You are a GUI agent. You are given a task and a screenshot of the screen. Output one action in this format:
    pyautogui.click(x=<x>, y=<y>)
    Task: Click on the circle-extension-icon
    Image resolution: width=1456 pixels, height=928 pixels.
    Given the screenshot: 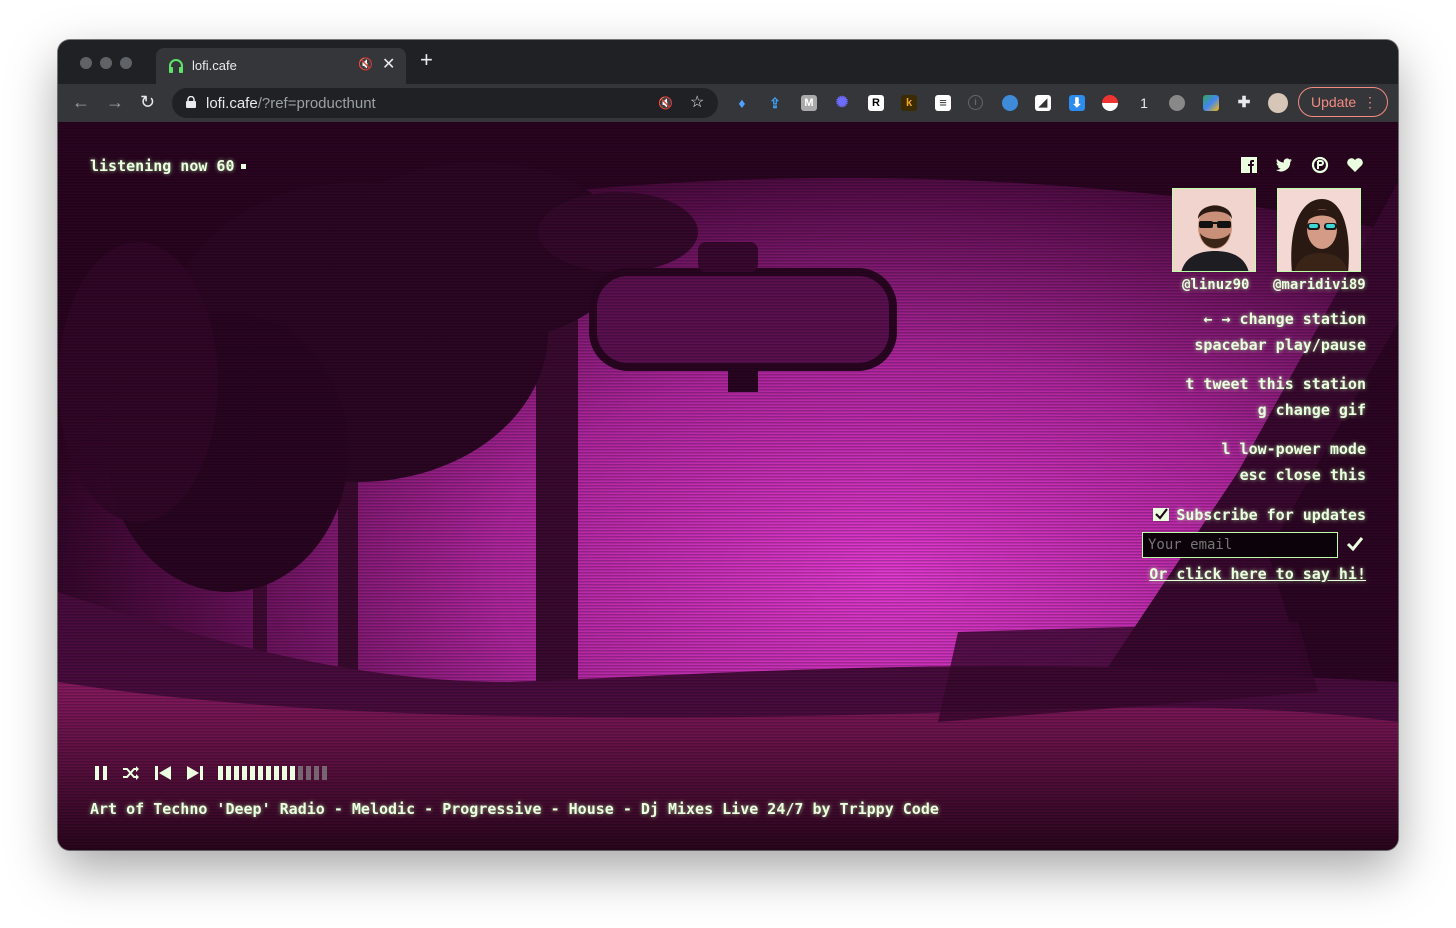 What is the action you would take?
    pyautogui.click(x=1177, y=103)
    